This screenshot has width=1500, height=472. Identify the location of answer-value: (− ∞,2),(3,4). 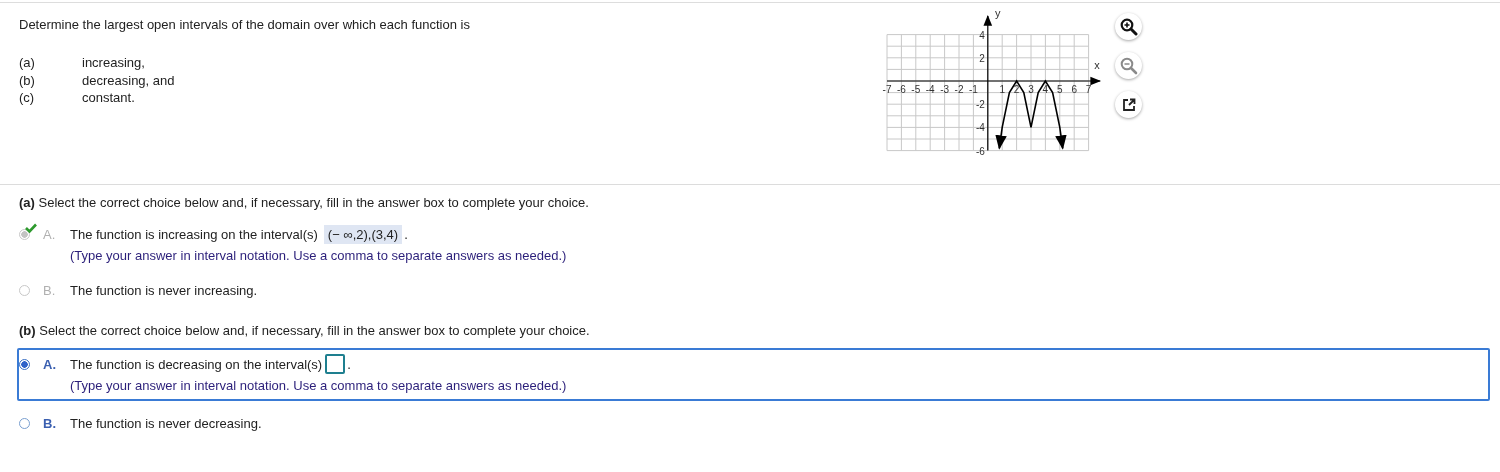
(363, 234).